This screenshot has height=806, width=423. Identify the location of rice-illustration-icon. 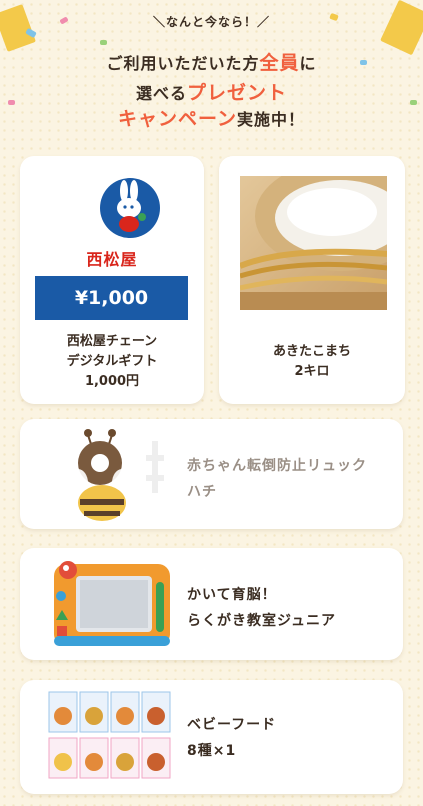
(313, 243).